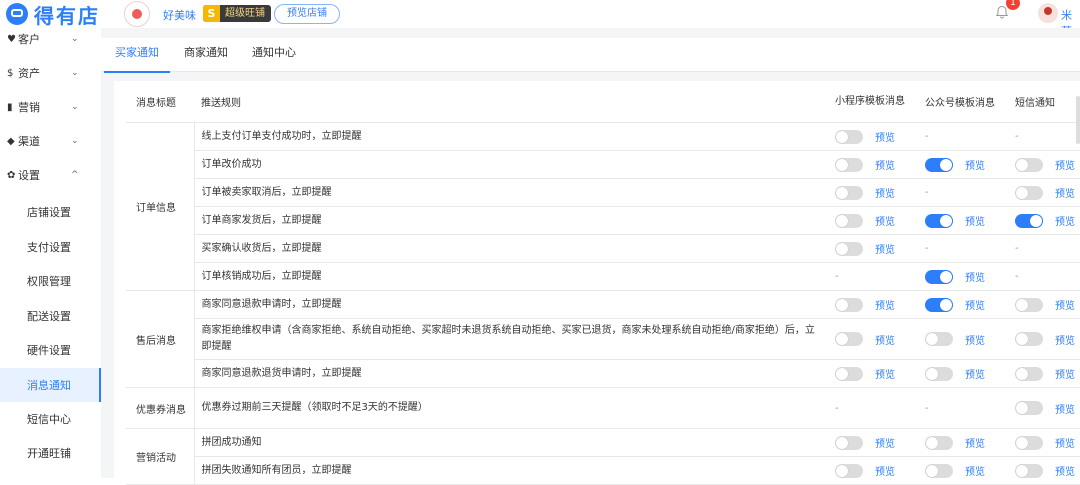  What do you see at coordinates (50, 247) in the screenshot?
I see `sidebar-item-payment-settings: 支付设置` at bounding box center [50, 247].